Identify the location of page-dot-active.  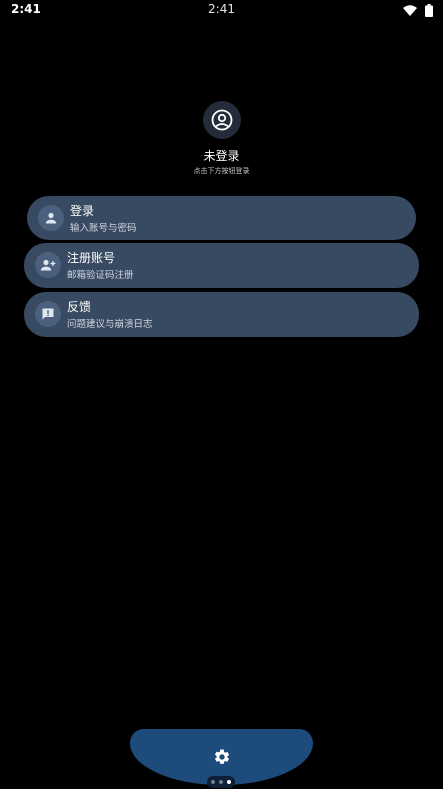
(229, 782).